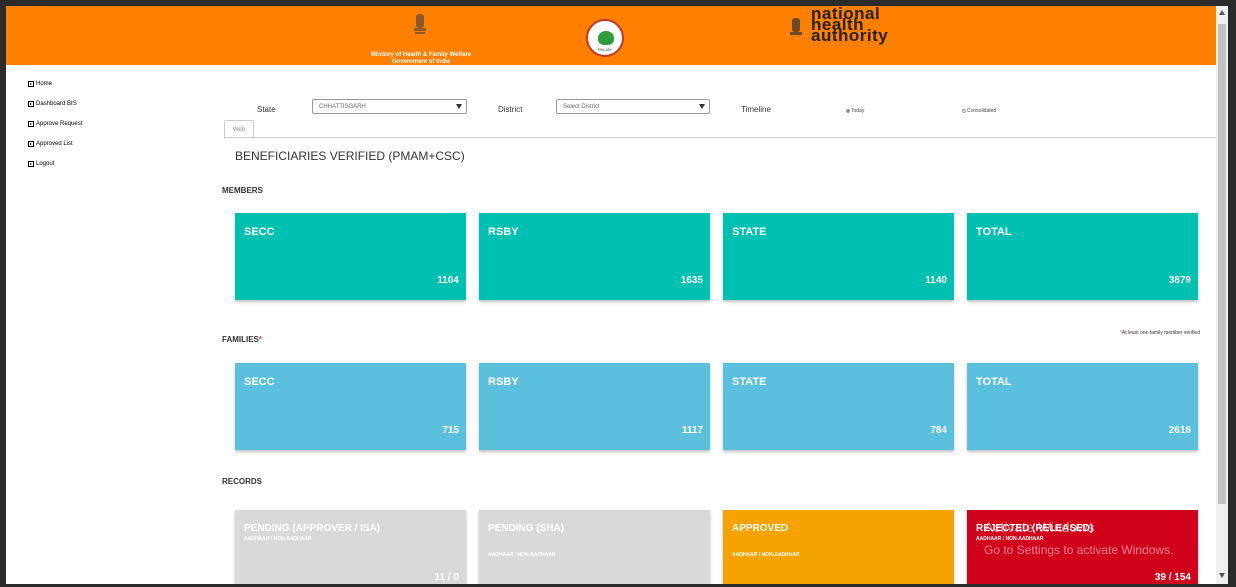 The height and width of the screenshot is (587, 1236). I want to click on nha-logo-text: national health authority, so click(850, 25).